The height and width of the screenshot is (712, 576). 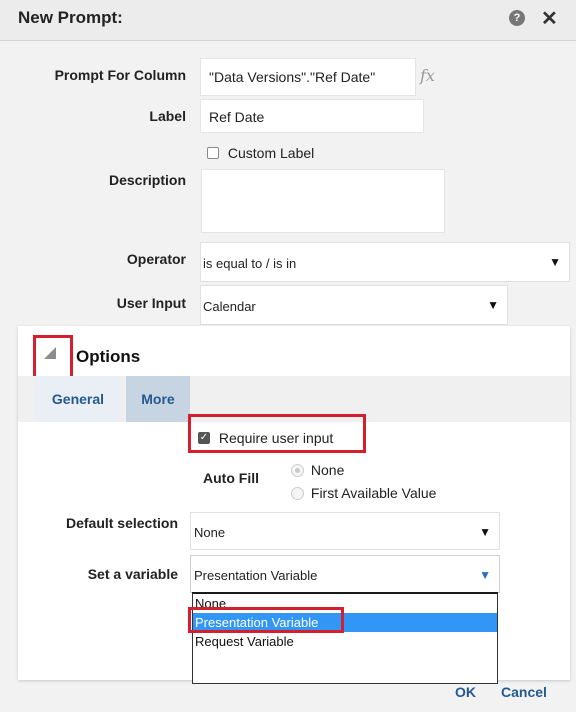 What do you see at coordinates (78, 399) in the screenshot?
I see `tab-general: General` at bounding box center [78, 399].